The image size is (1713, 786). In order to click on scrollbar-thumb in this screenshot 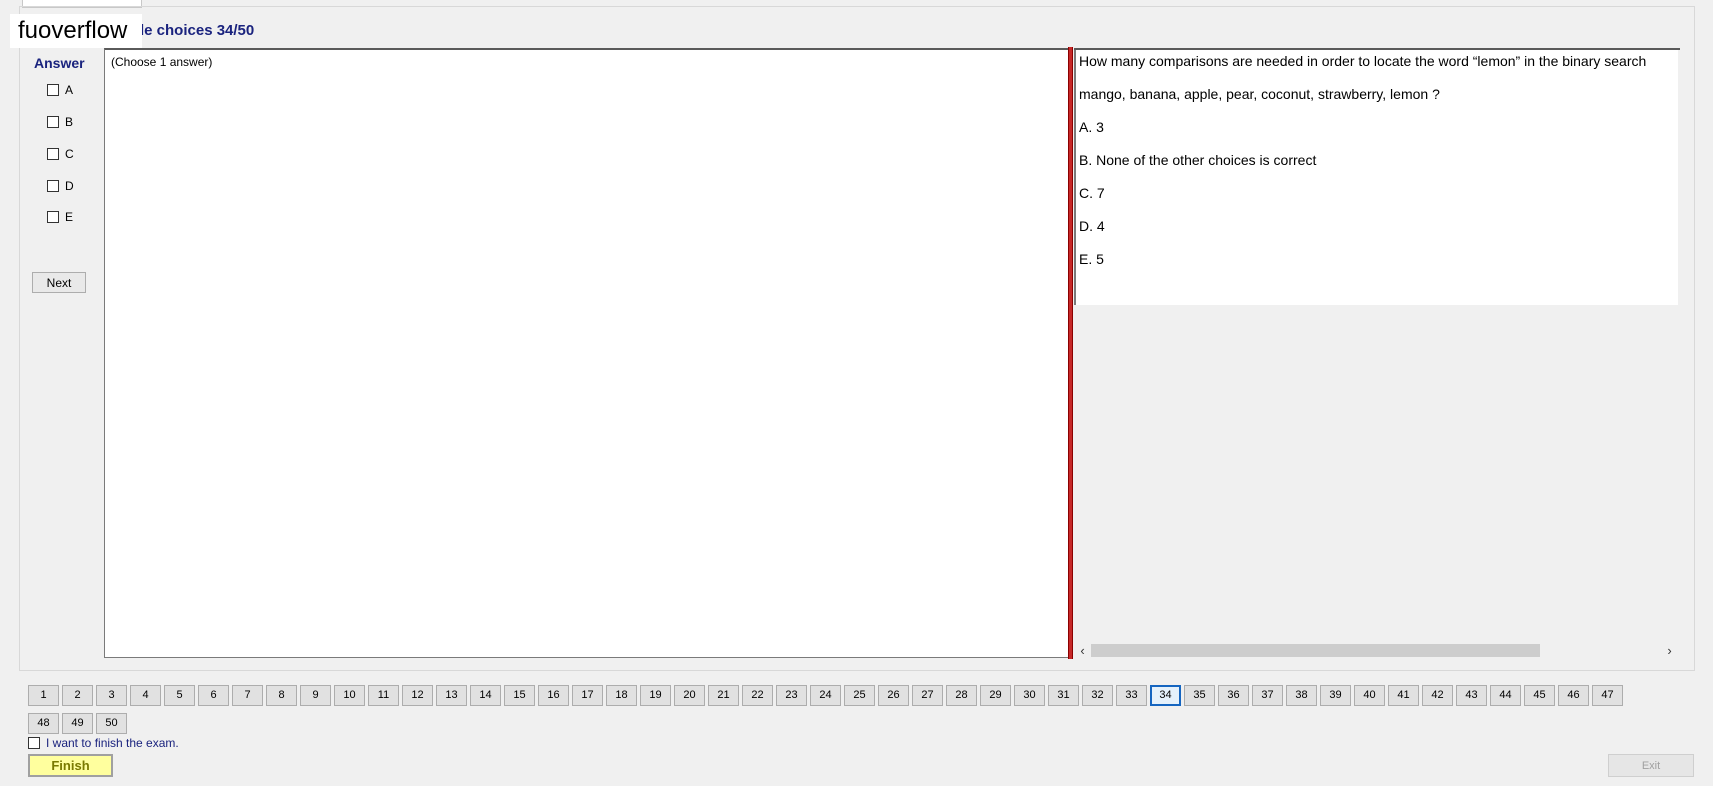, I will do `click(1315, 650)`.